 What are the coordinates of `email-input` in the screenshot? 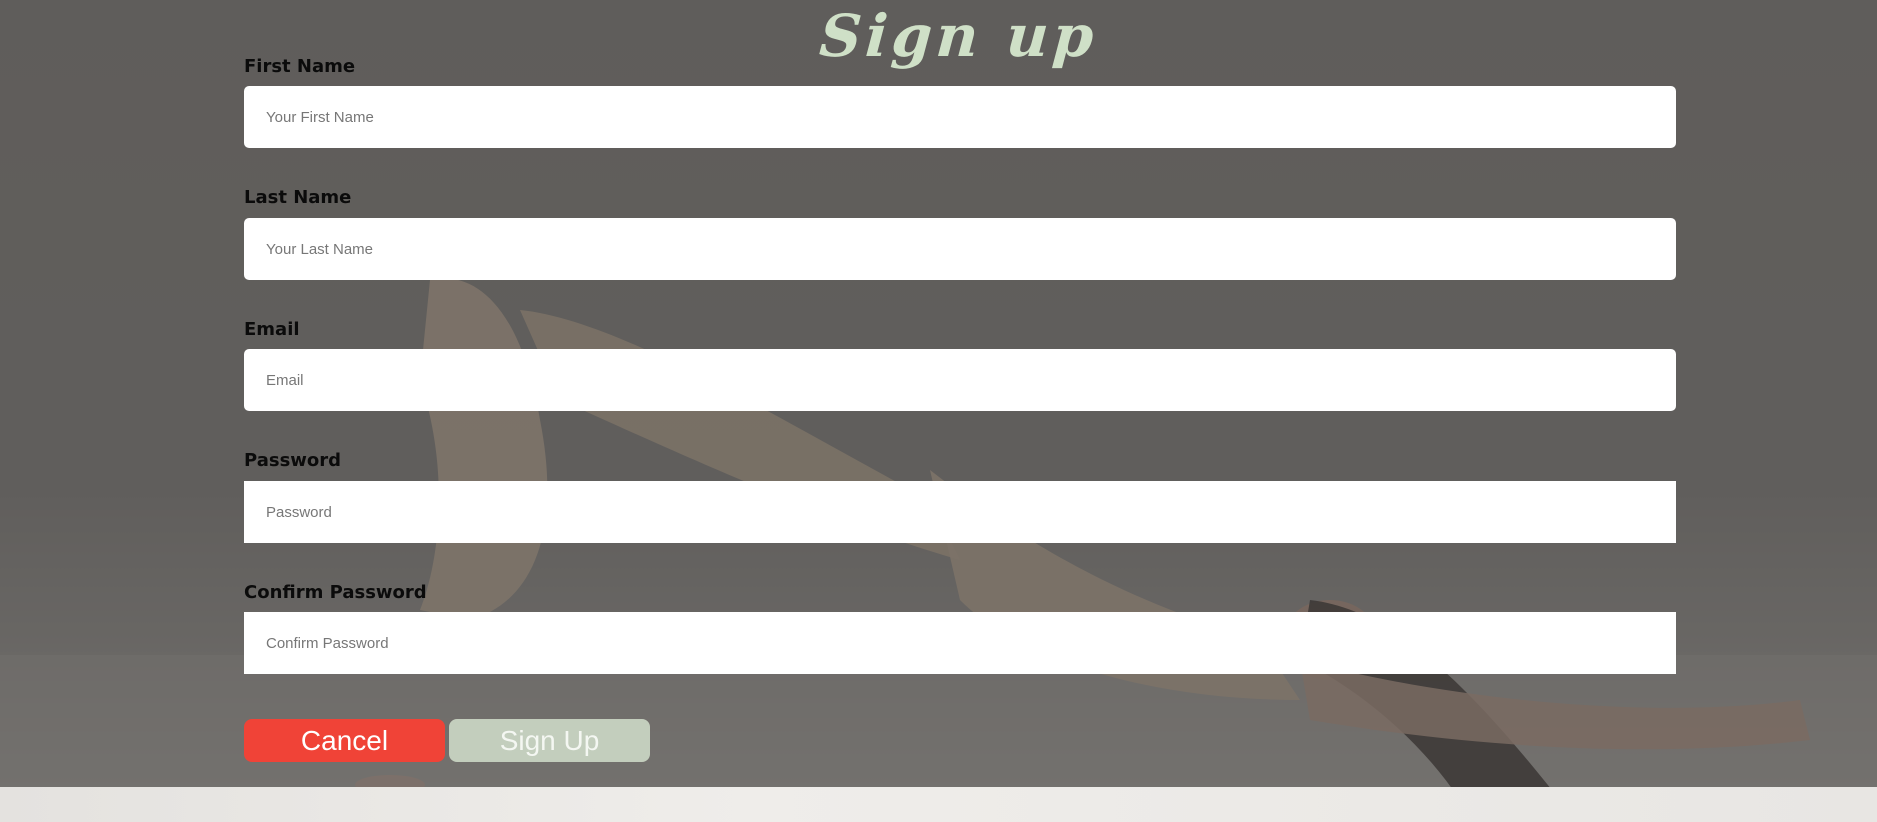 It's located at (960, 380).